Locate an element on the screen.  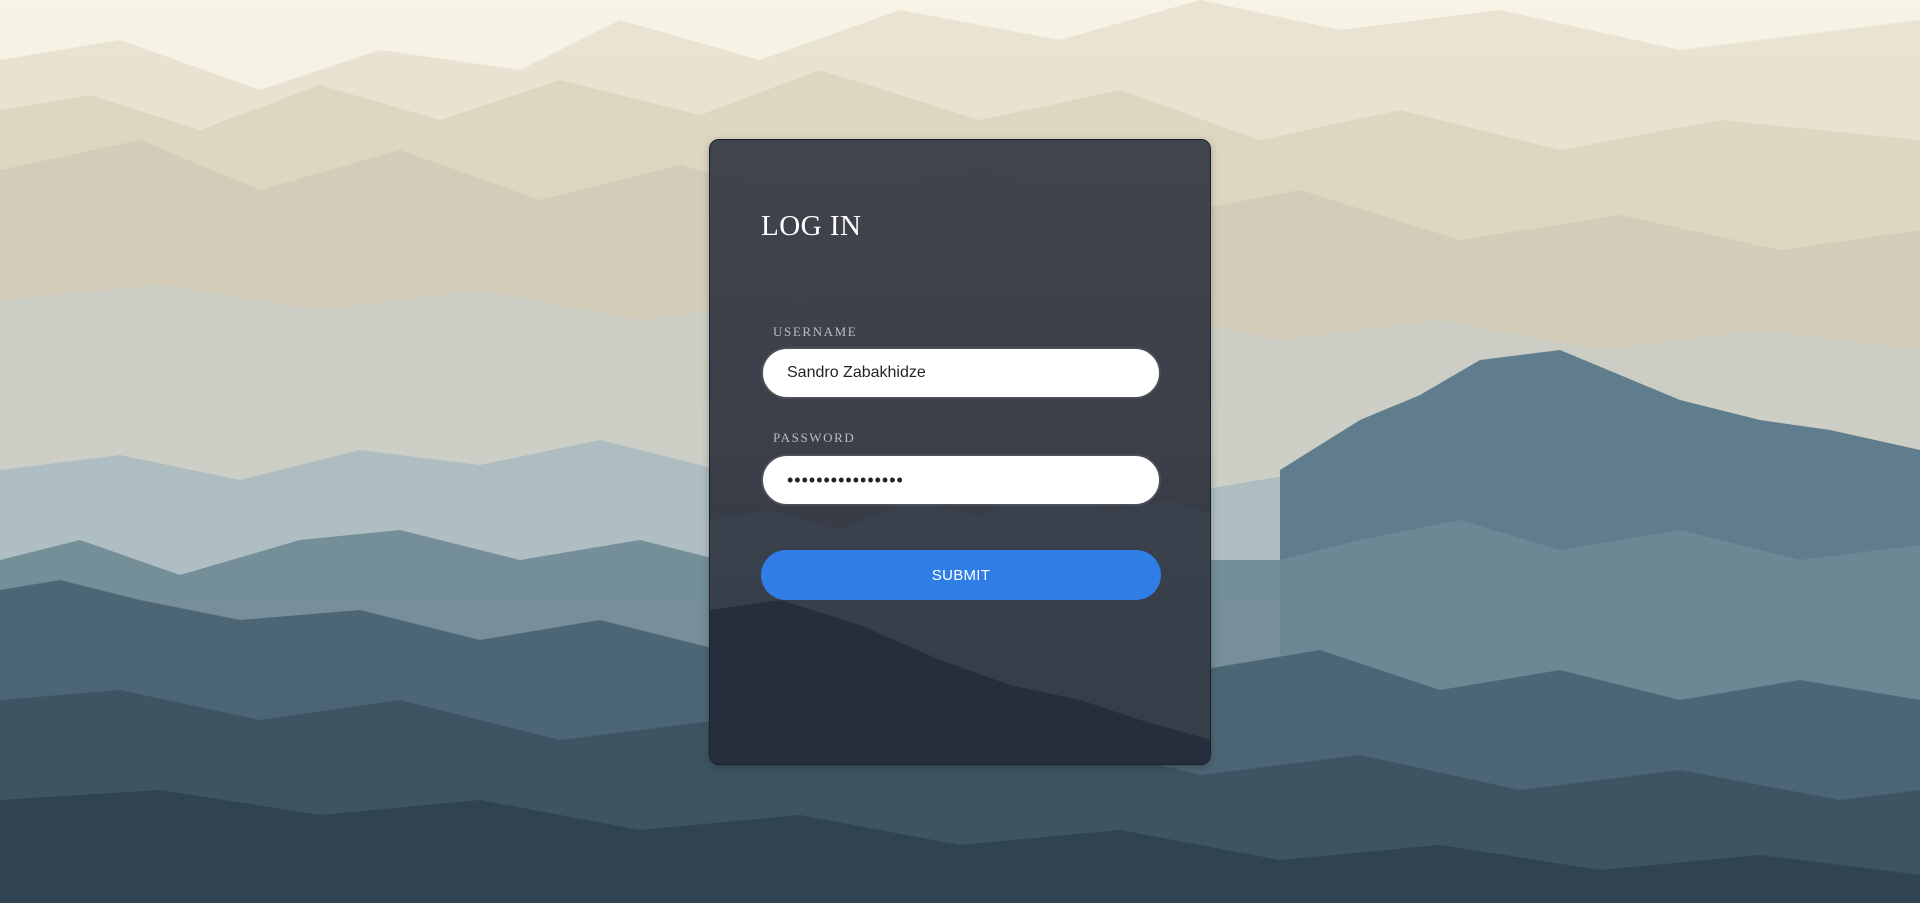
password-input is located at coordinates (961, 480).